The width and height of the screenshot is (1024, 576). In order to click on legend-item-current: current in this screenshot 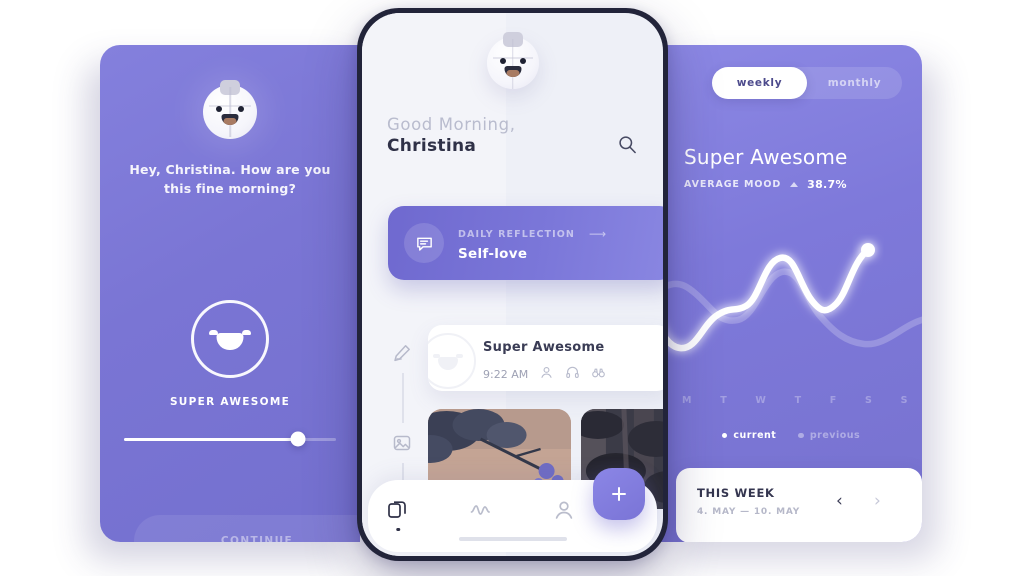, I will do `click(749, 435)`.